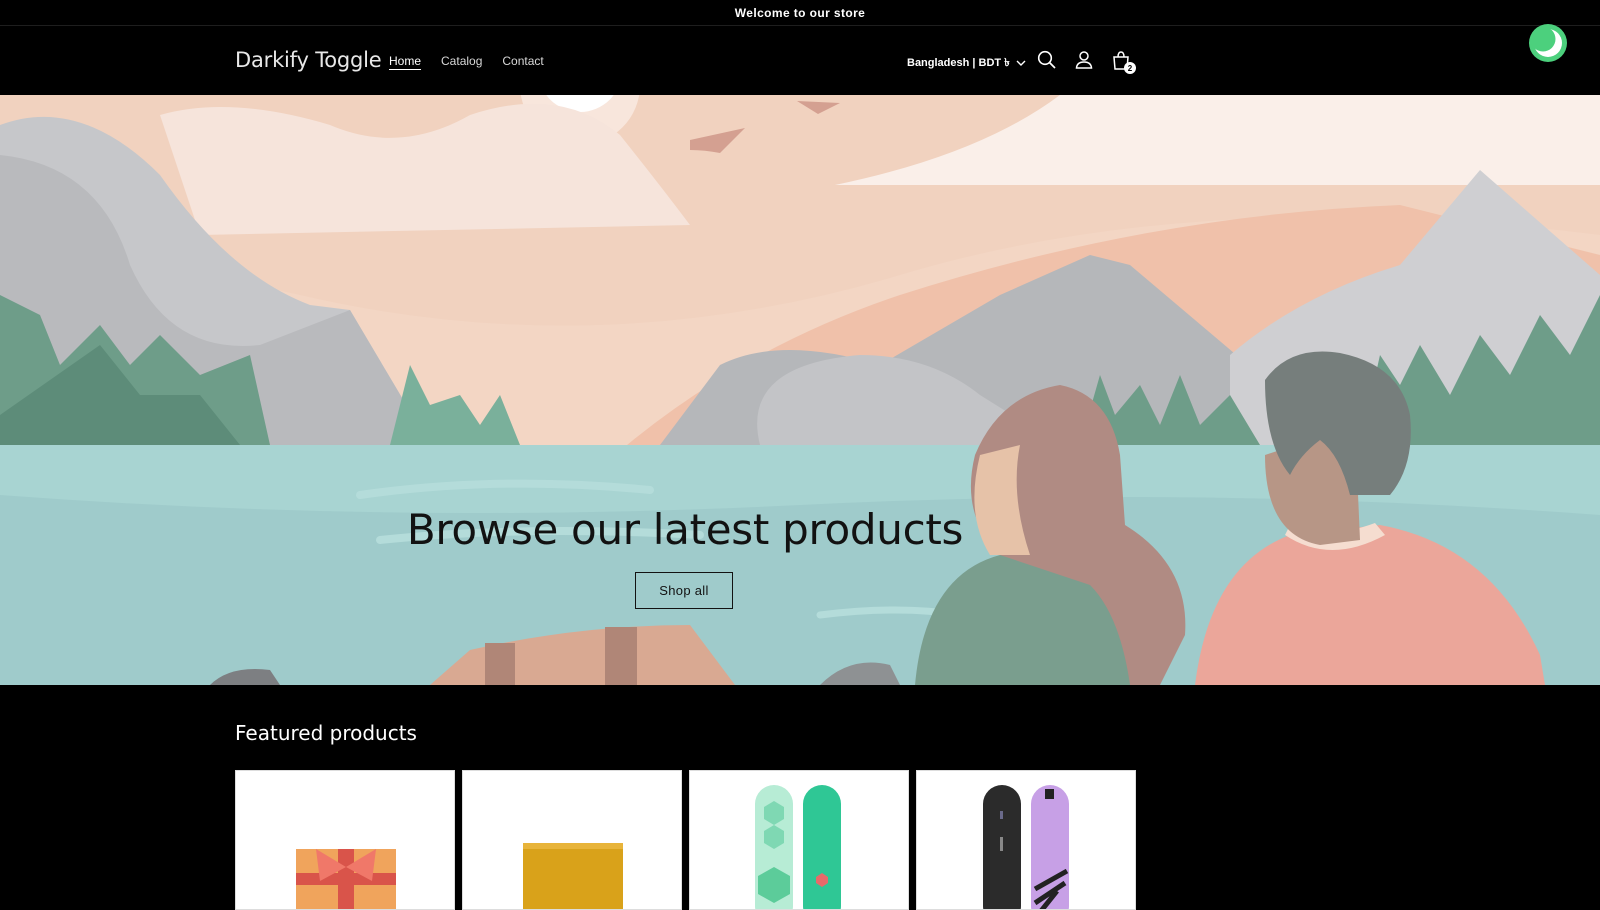  What do you see at coordinates (1047, 60) in the screenshot?
I see `search-icon` at bounding box center [1047, 60].